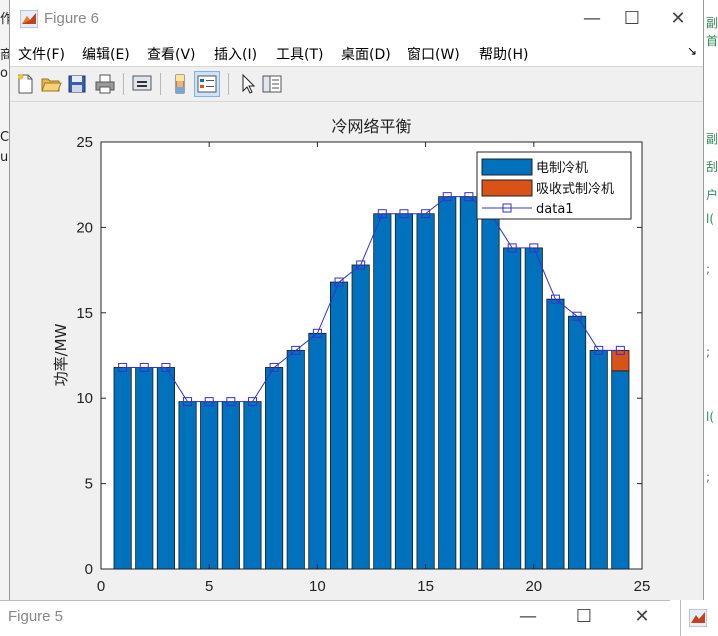 The height and width of the screenshot is (636, 718). Describe the element at coordinates (142, 84) in the screenshot. I see `link-plot-icon` at that location.